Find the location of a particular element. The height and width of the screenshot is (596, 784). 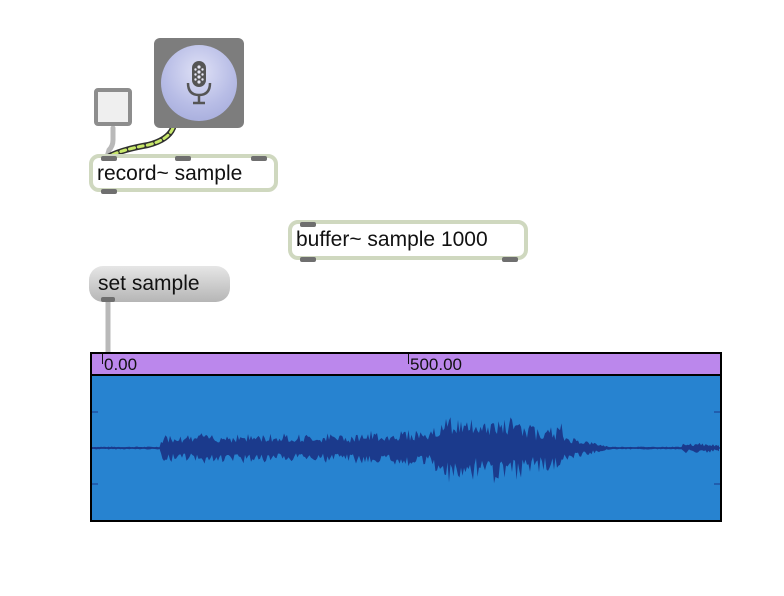

ezadc-object is located at coordinates (199, 83).